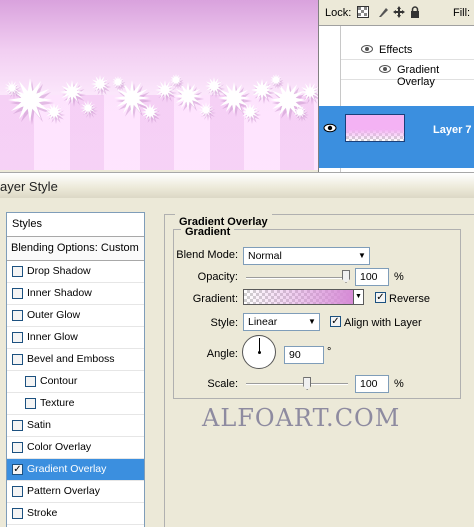 This screenshot has height=527, width=474. What do you see at coordinates (71, 359) in the screenshot?
I see `style-item-label: Bevel and Emboss` at bounding box center [71, 359].